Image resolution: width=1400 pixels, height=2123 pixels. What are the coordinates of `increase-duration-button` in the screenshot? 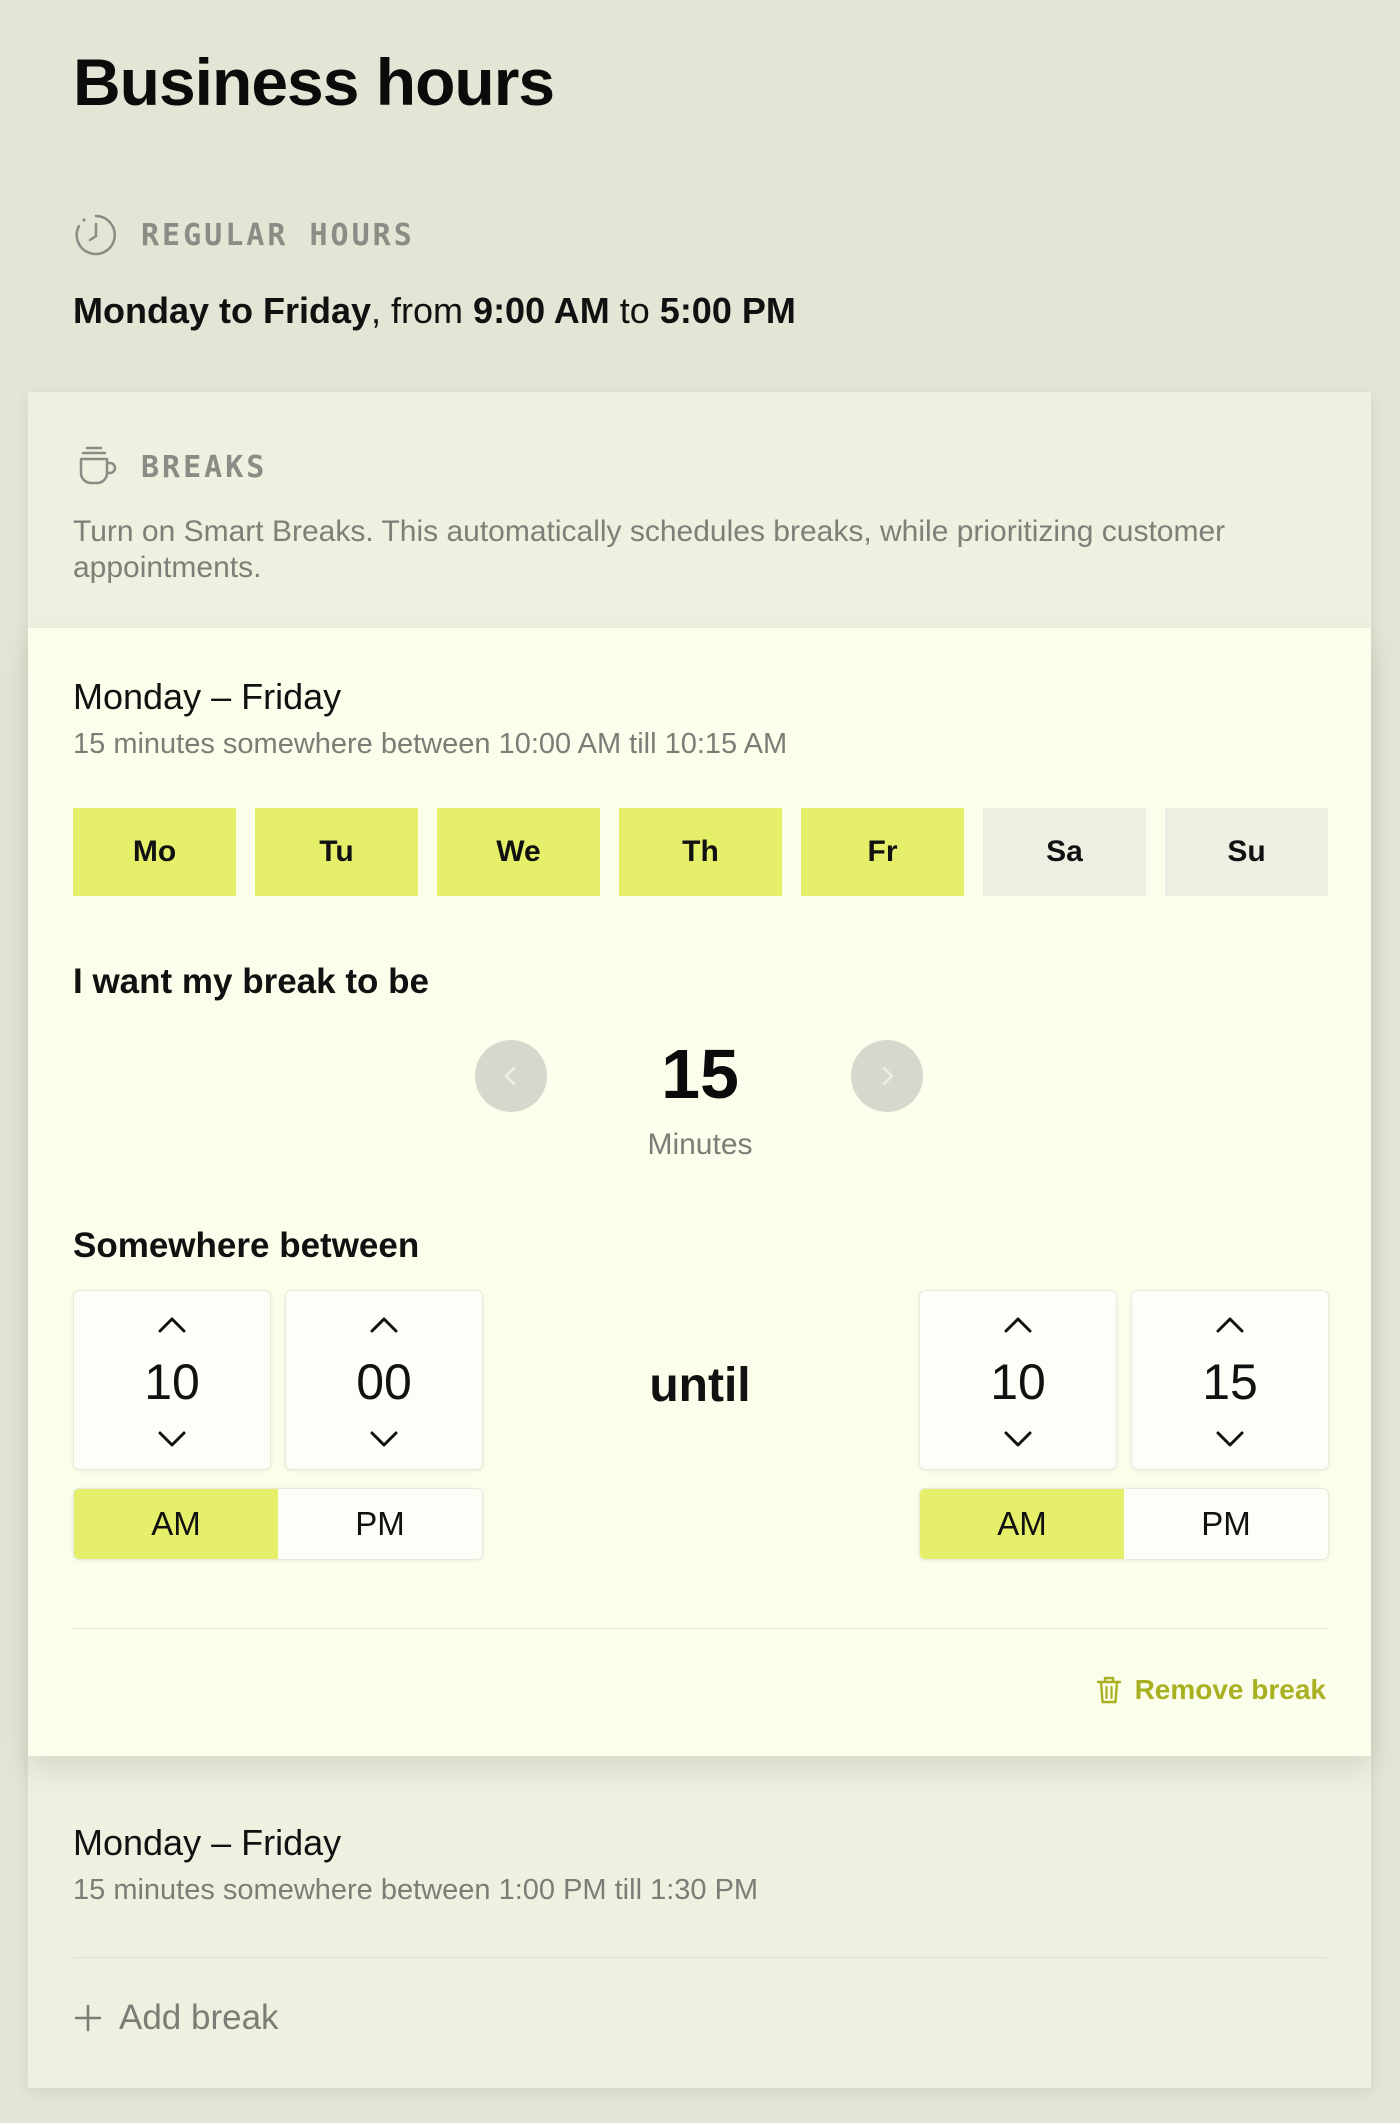 It's located at (887, 1076).